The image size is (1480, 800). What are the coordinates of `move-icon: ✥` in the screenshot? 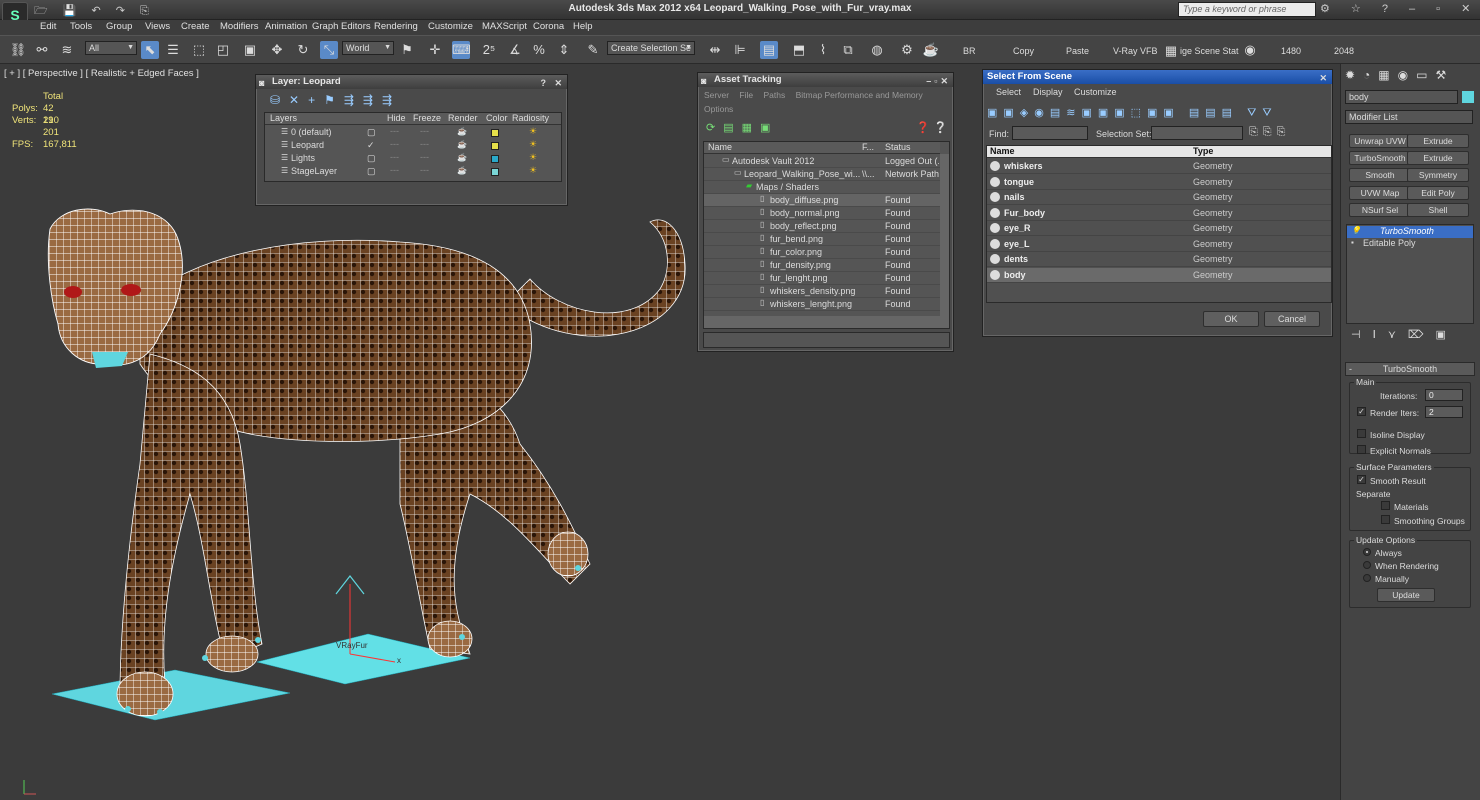 It's located at (277, 50).